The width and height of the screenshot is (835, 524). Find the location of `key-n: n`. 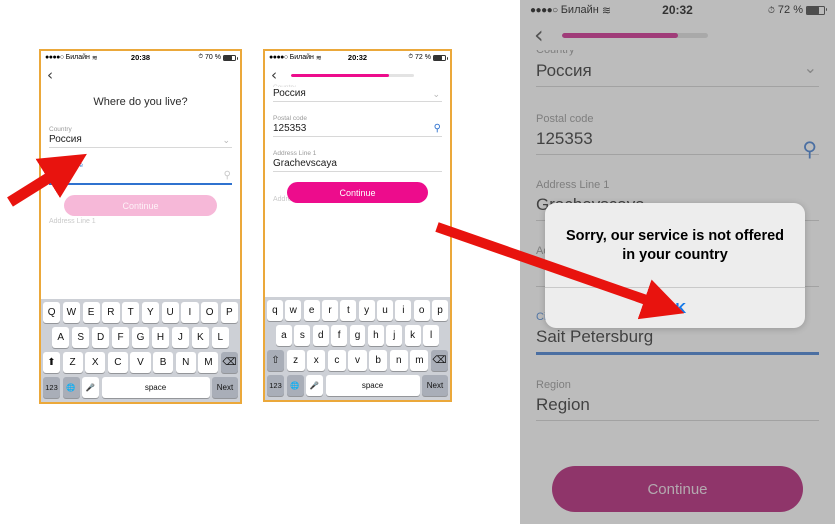

key-n: n is located at coordinates (398, 360).